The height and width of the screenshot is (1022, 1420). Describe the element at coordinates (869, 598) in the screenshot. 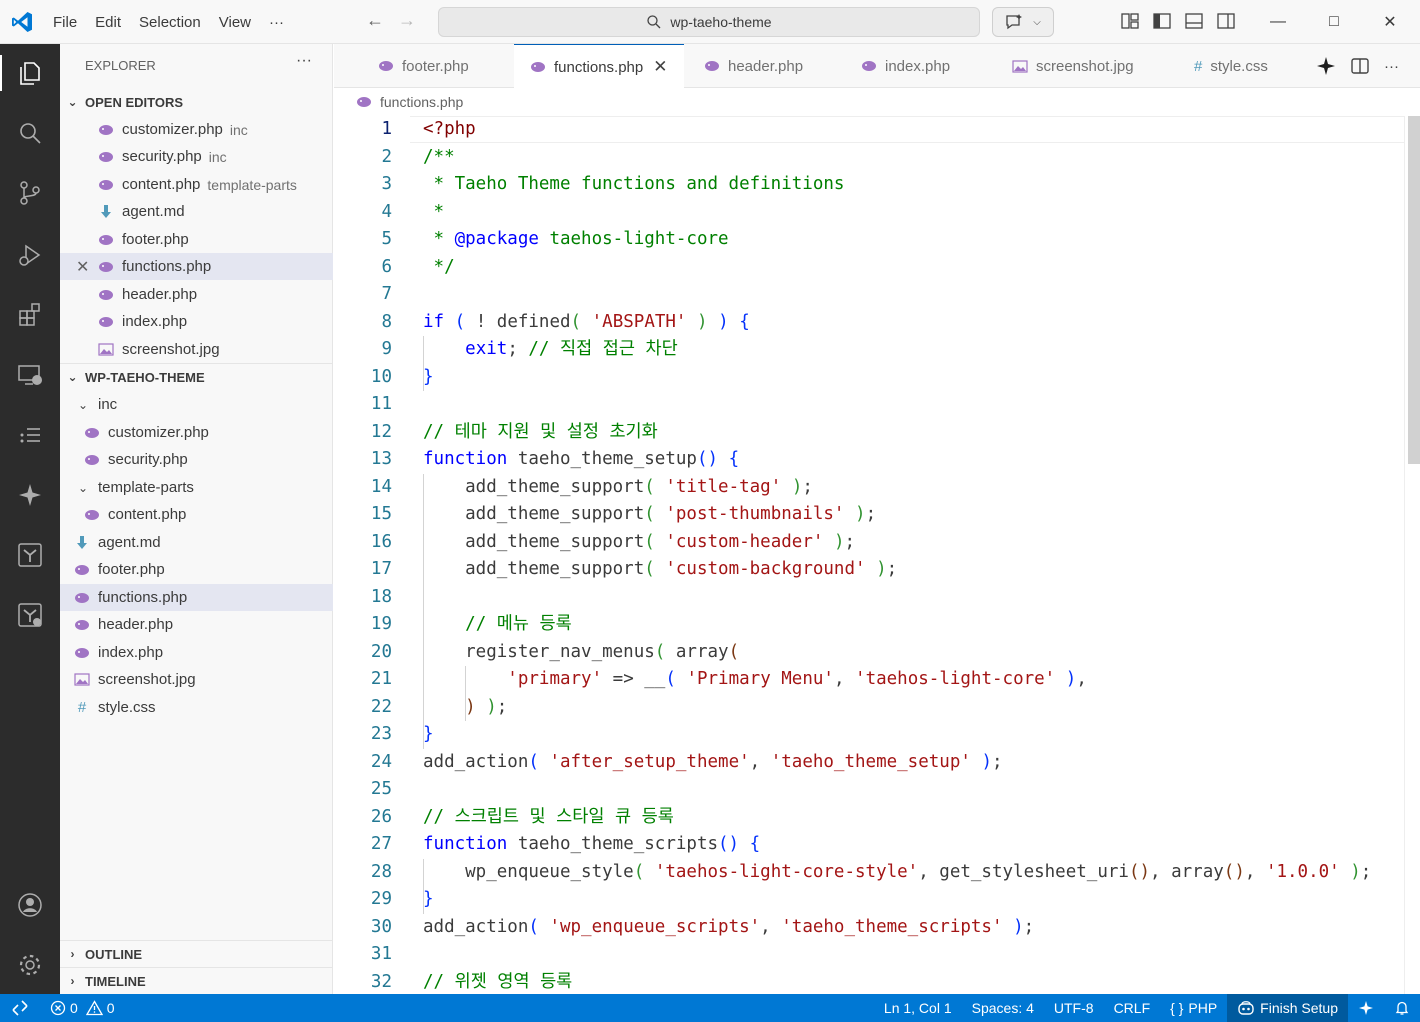

I see `code-line: 18` at that location.